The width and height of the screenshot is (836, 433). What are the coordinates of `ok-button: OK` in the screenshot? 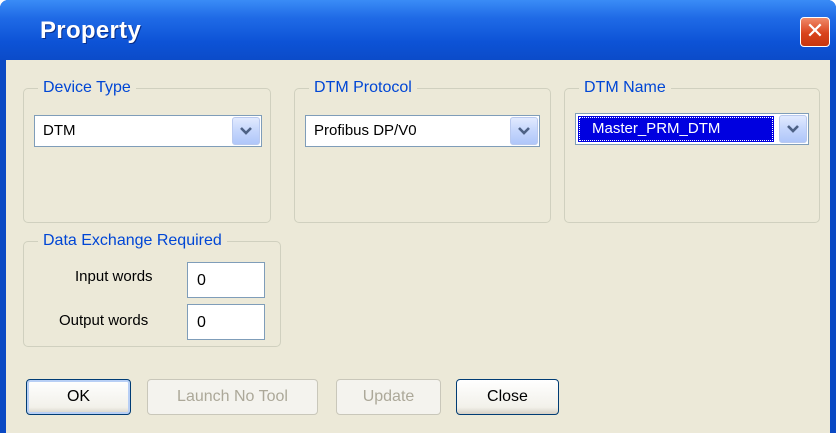 It's located at (78, 397).